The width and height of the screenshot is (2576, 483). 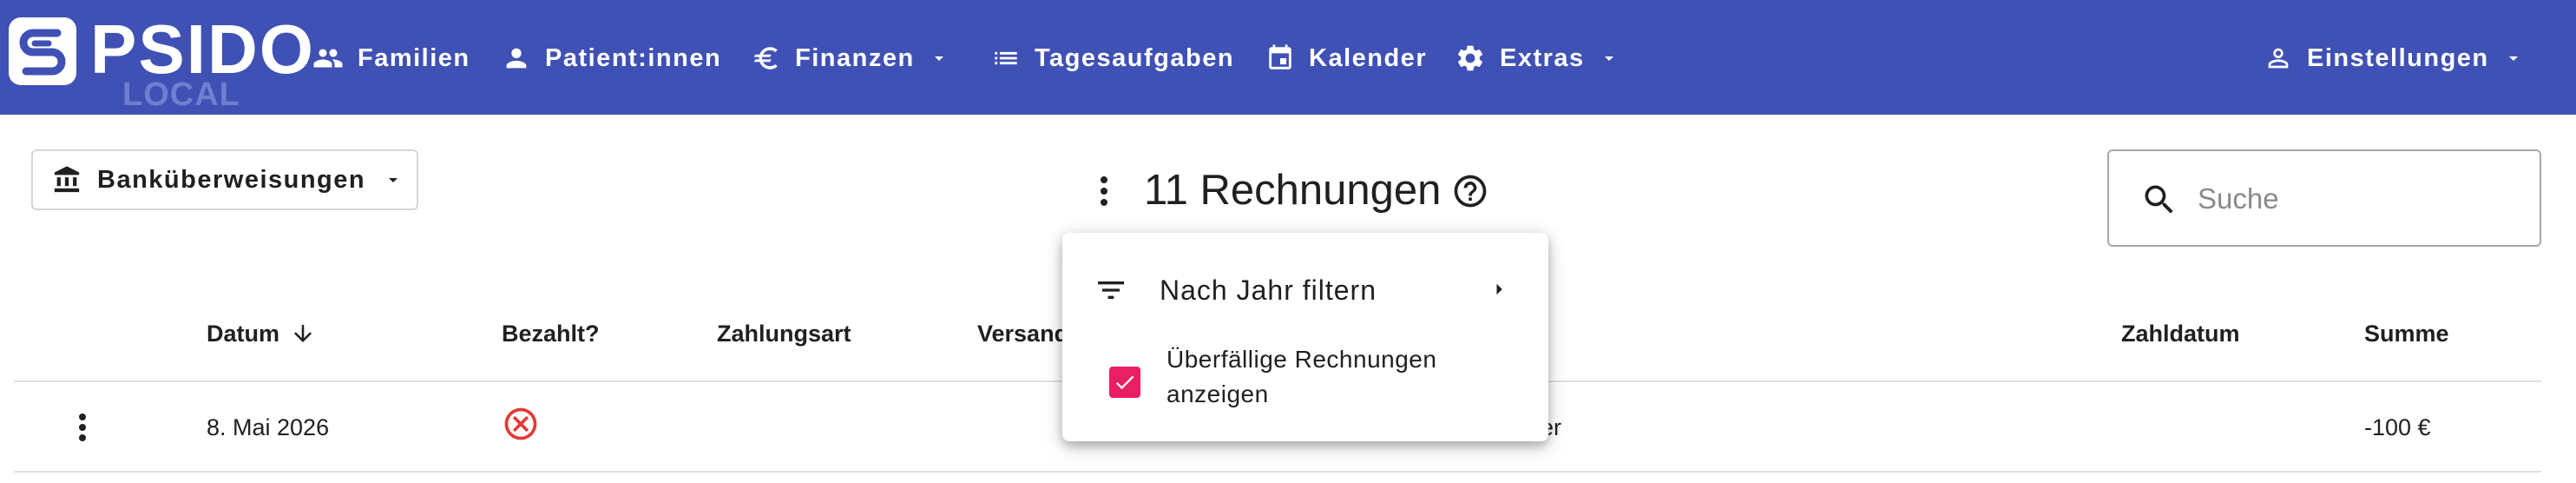 What do you see at coordinates (1470, 191) in the screenshot?
I see `help-circle-icon` at bounding box center [1470, 191].